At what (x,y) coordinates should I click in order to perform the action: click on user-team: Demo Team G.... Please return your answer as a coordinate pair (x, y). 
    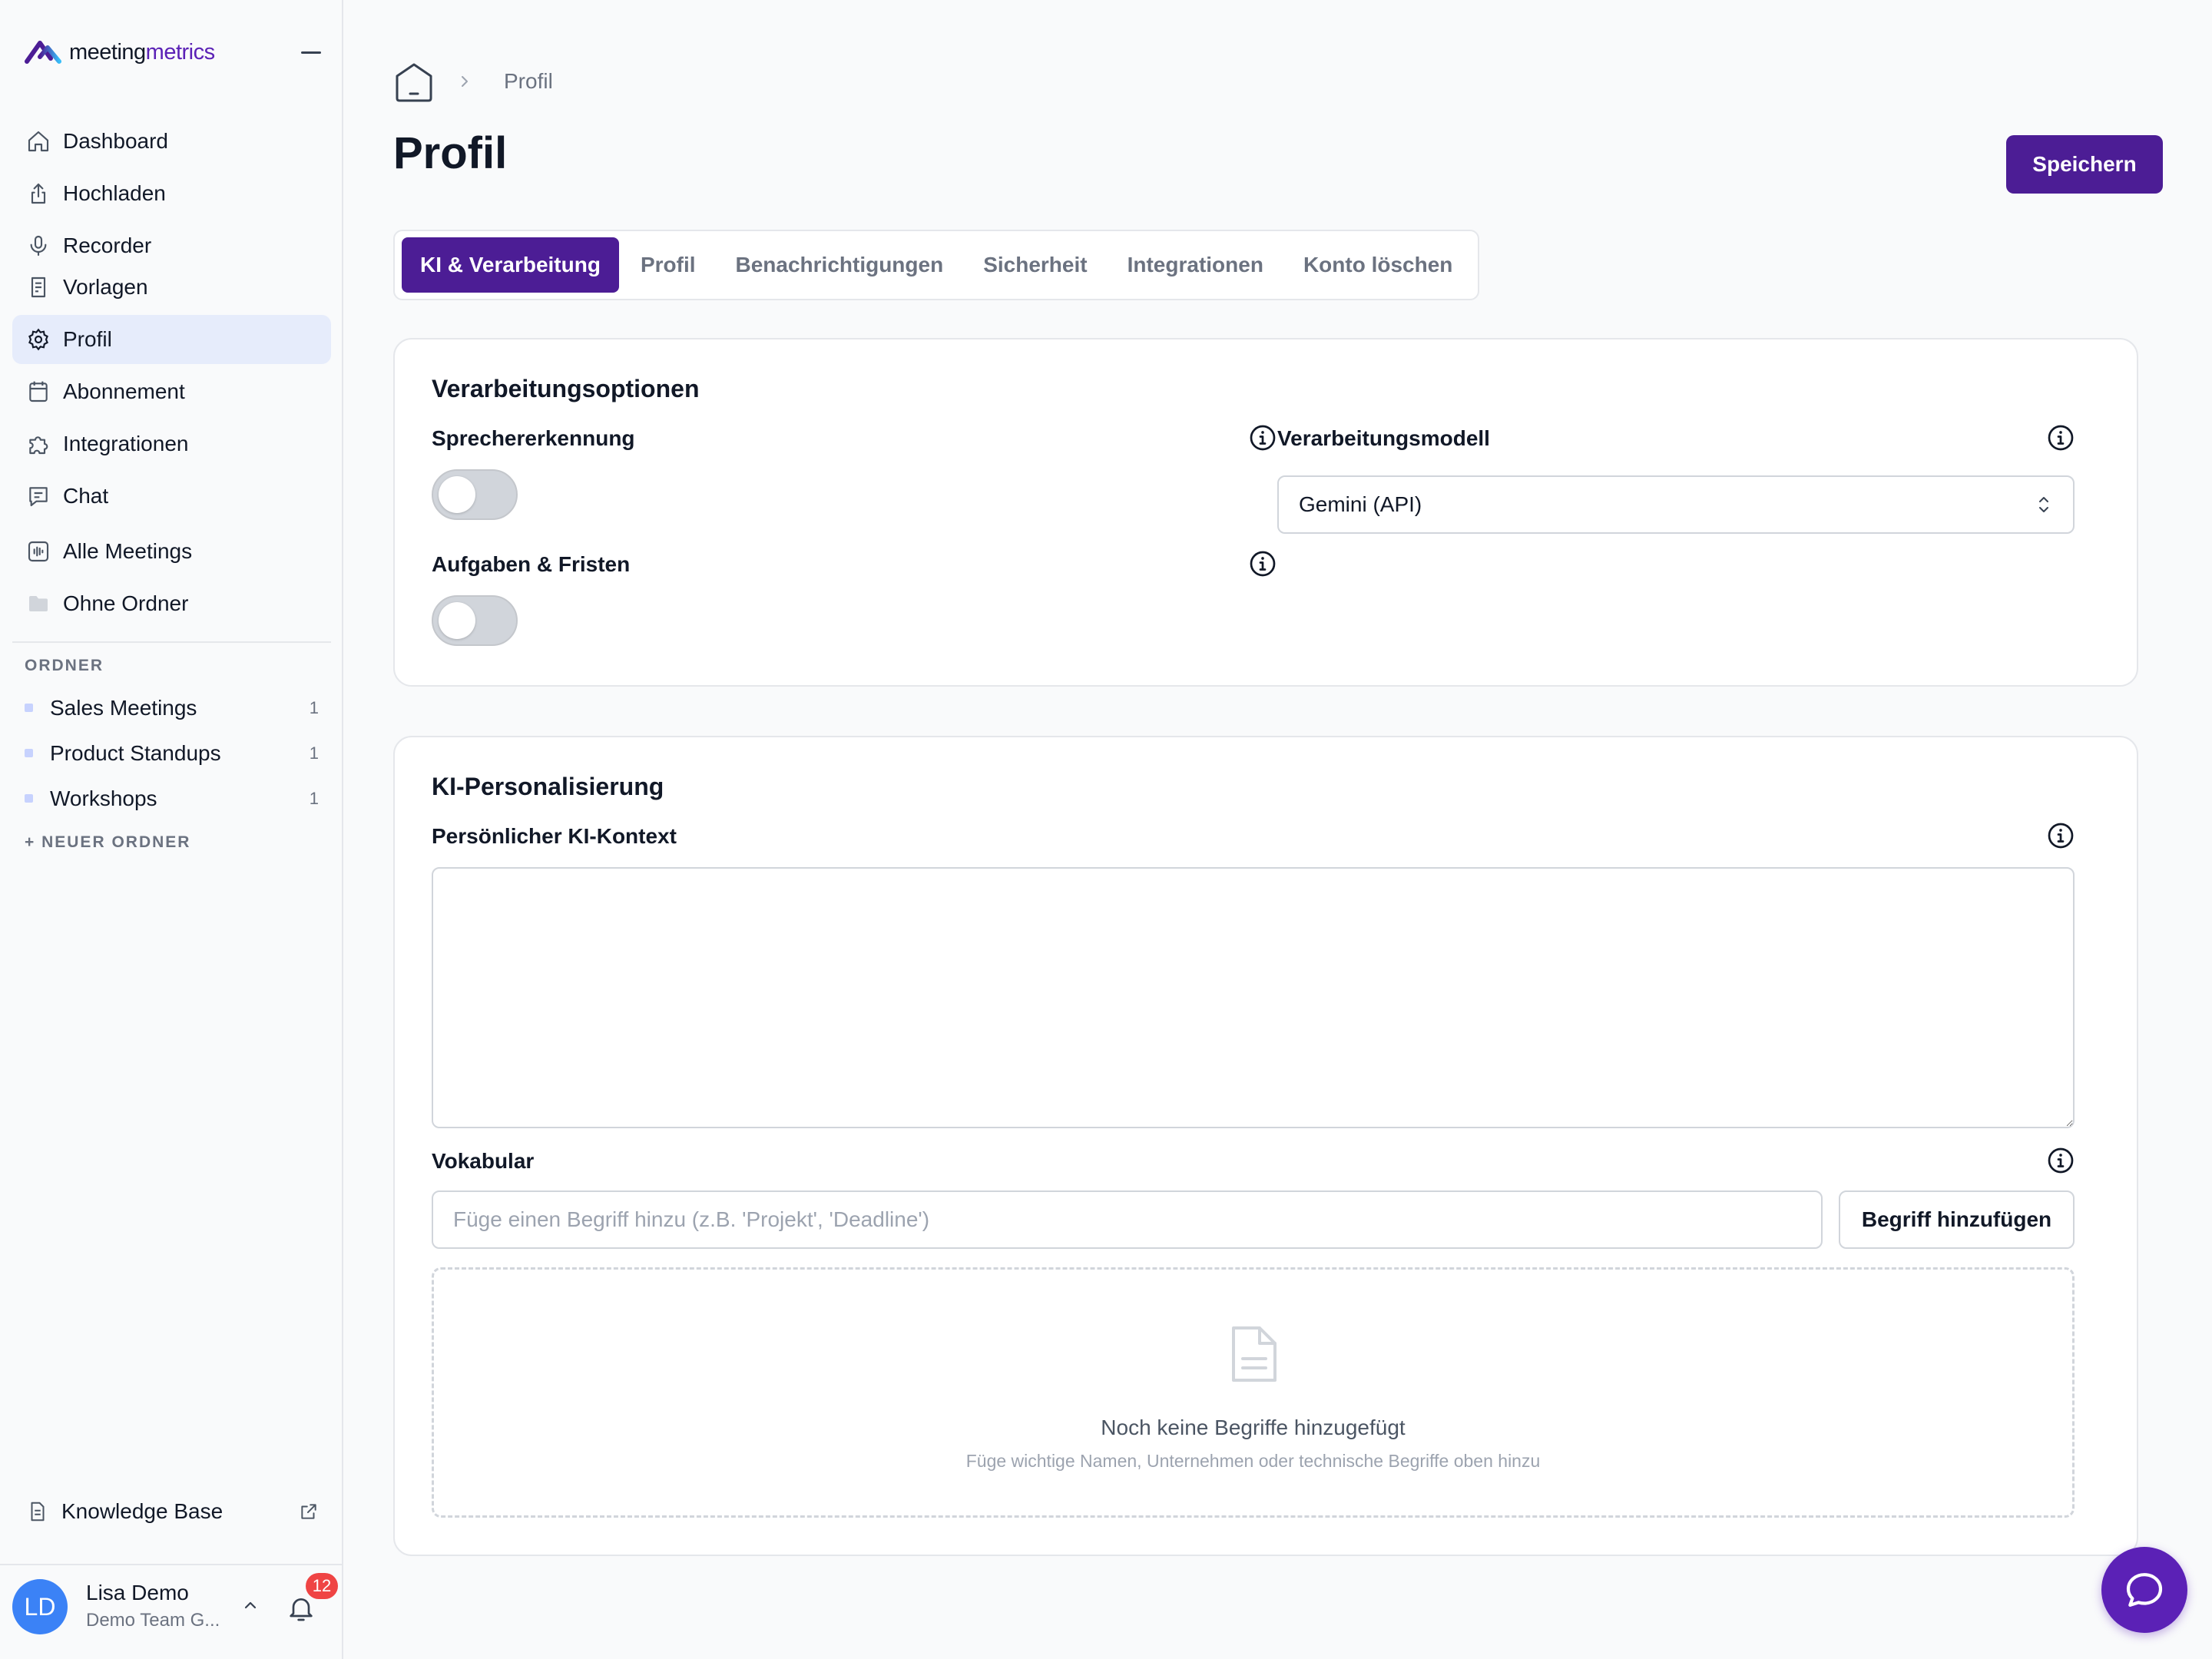
    Looking at the image, I should click on (153, 1621).